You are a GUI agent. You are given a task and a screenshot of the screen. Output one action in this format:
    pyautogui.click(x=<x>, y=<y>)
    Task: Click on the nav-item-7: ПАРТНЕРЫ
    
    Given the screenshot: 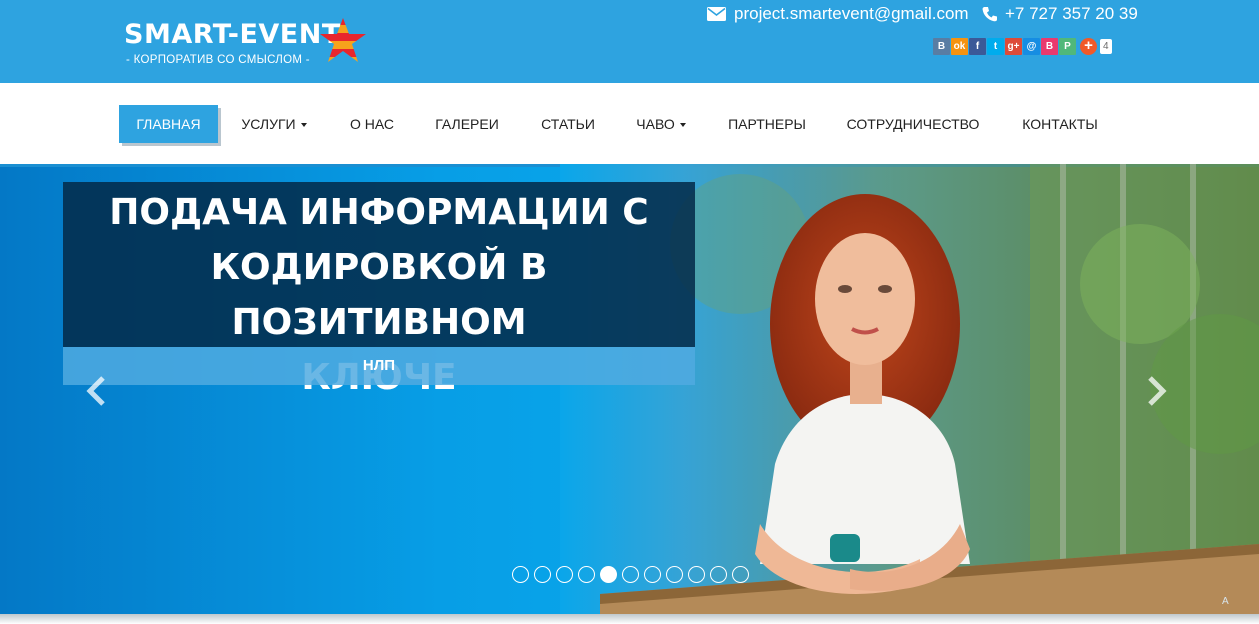 What is the action you would take?
    pyautogui.click(x=767, y=124)
    